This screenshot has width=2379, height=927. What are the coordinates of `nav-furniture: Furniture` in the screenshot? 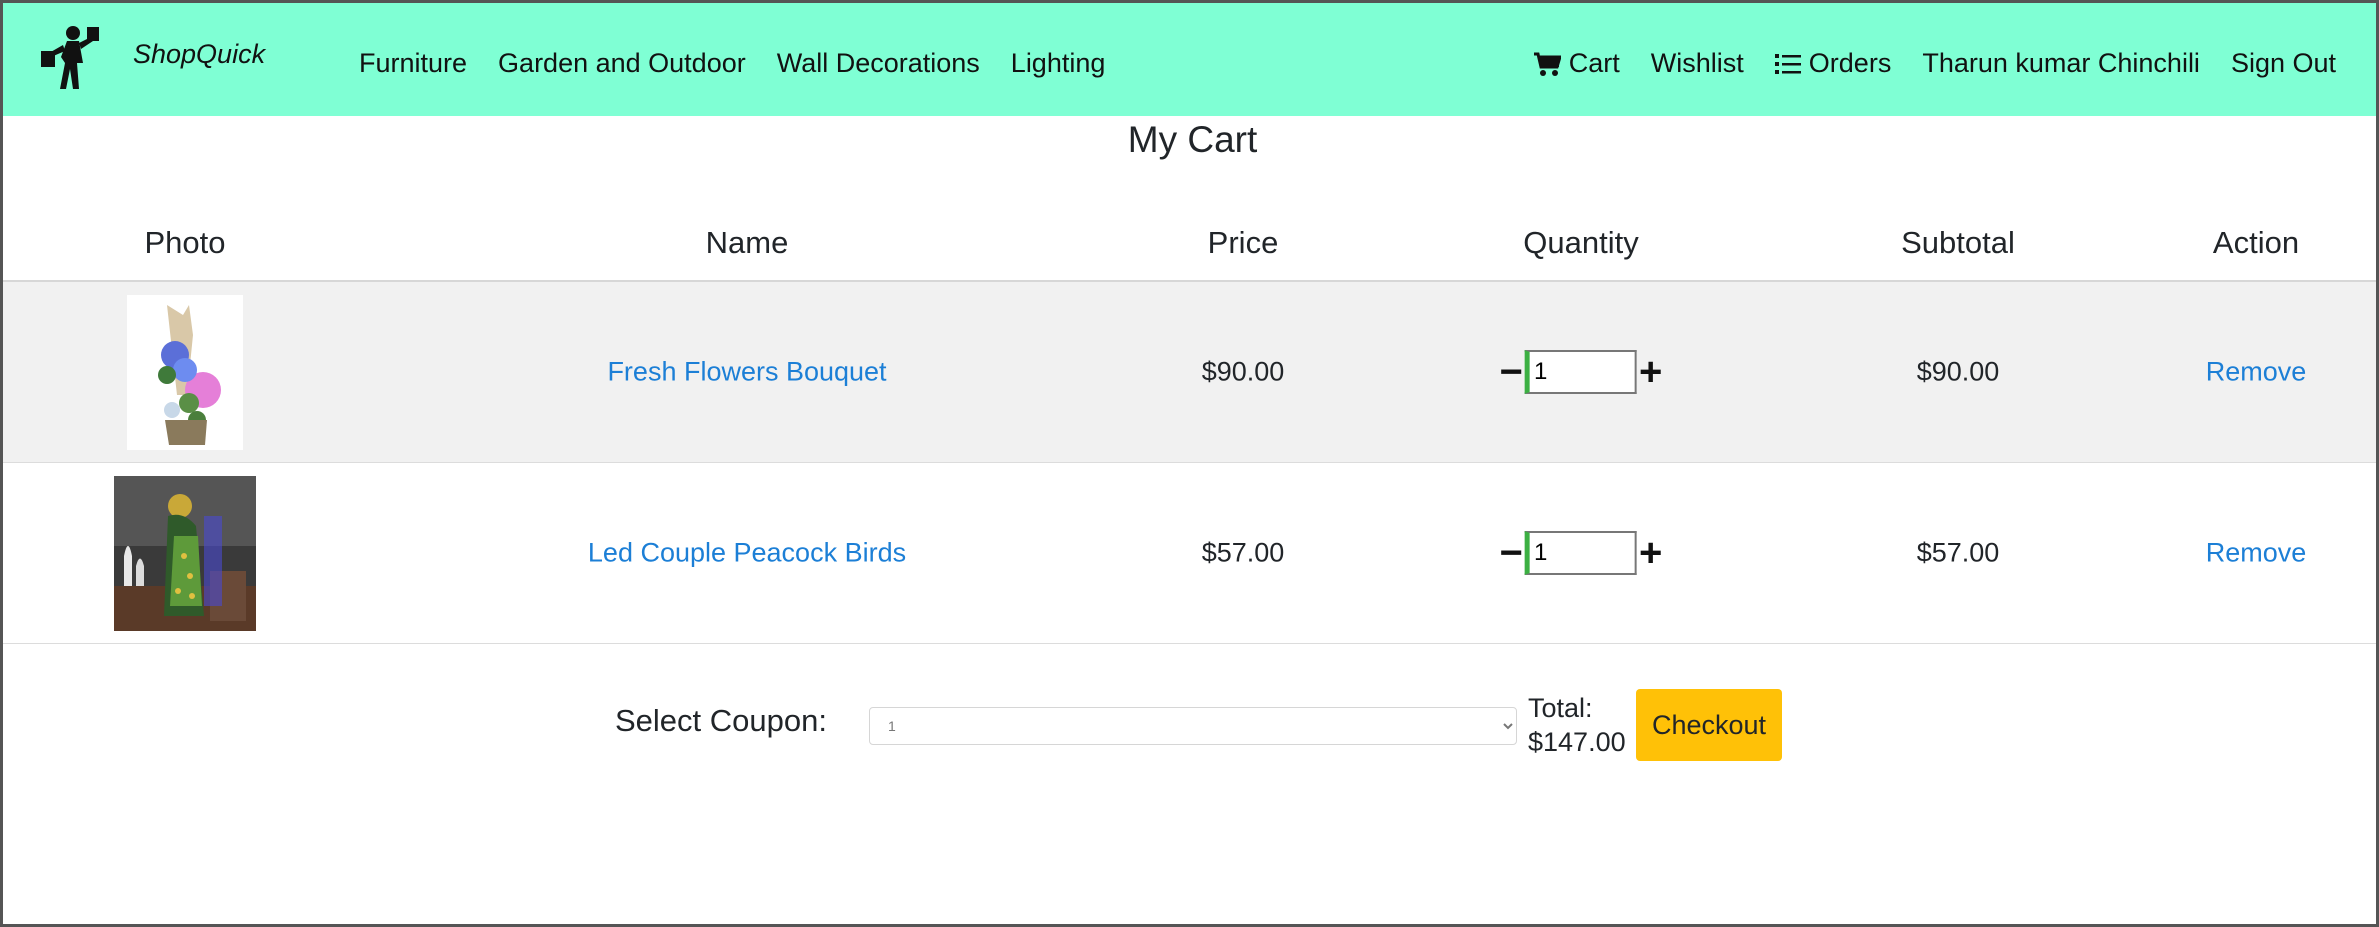 It's located at (413, 63).